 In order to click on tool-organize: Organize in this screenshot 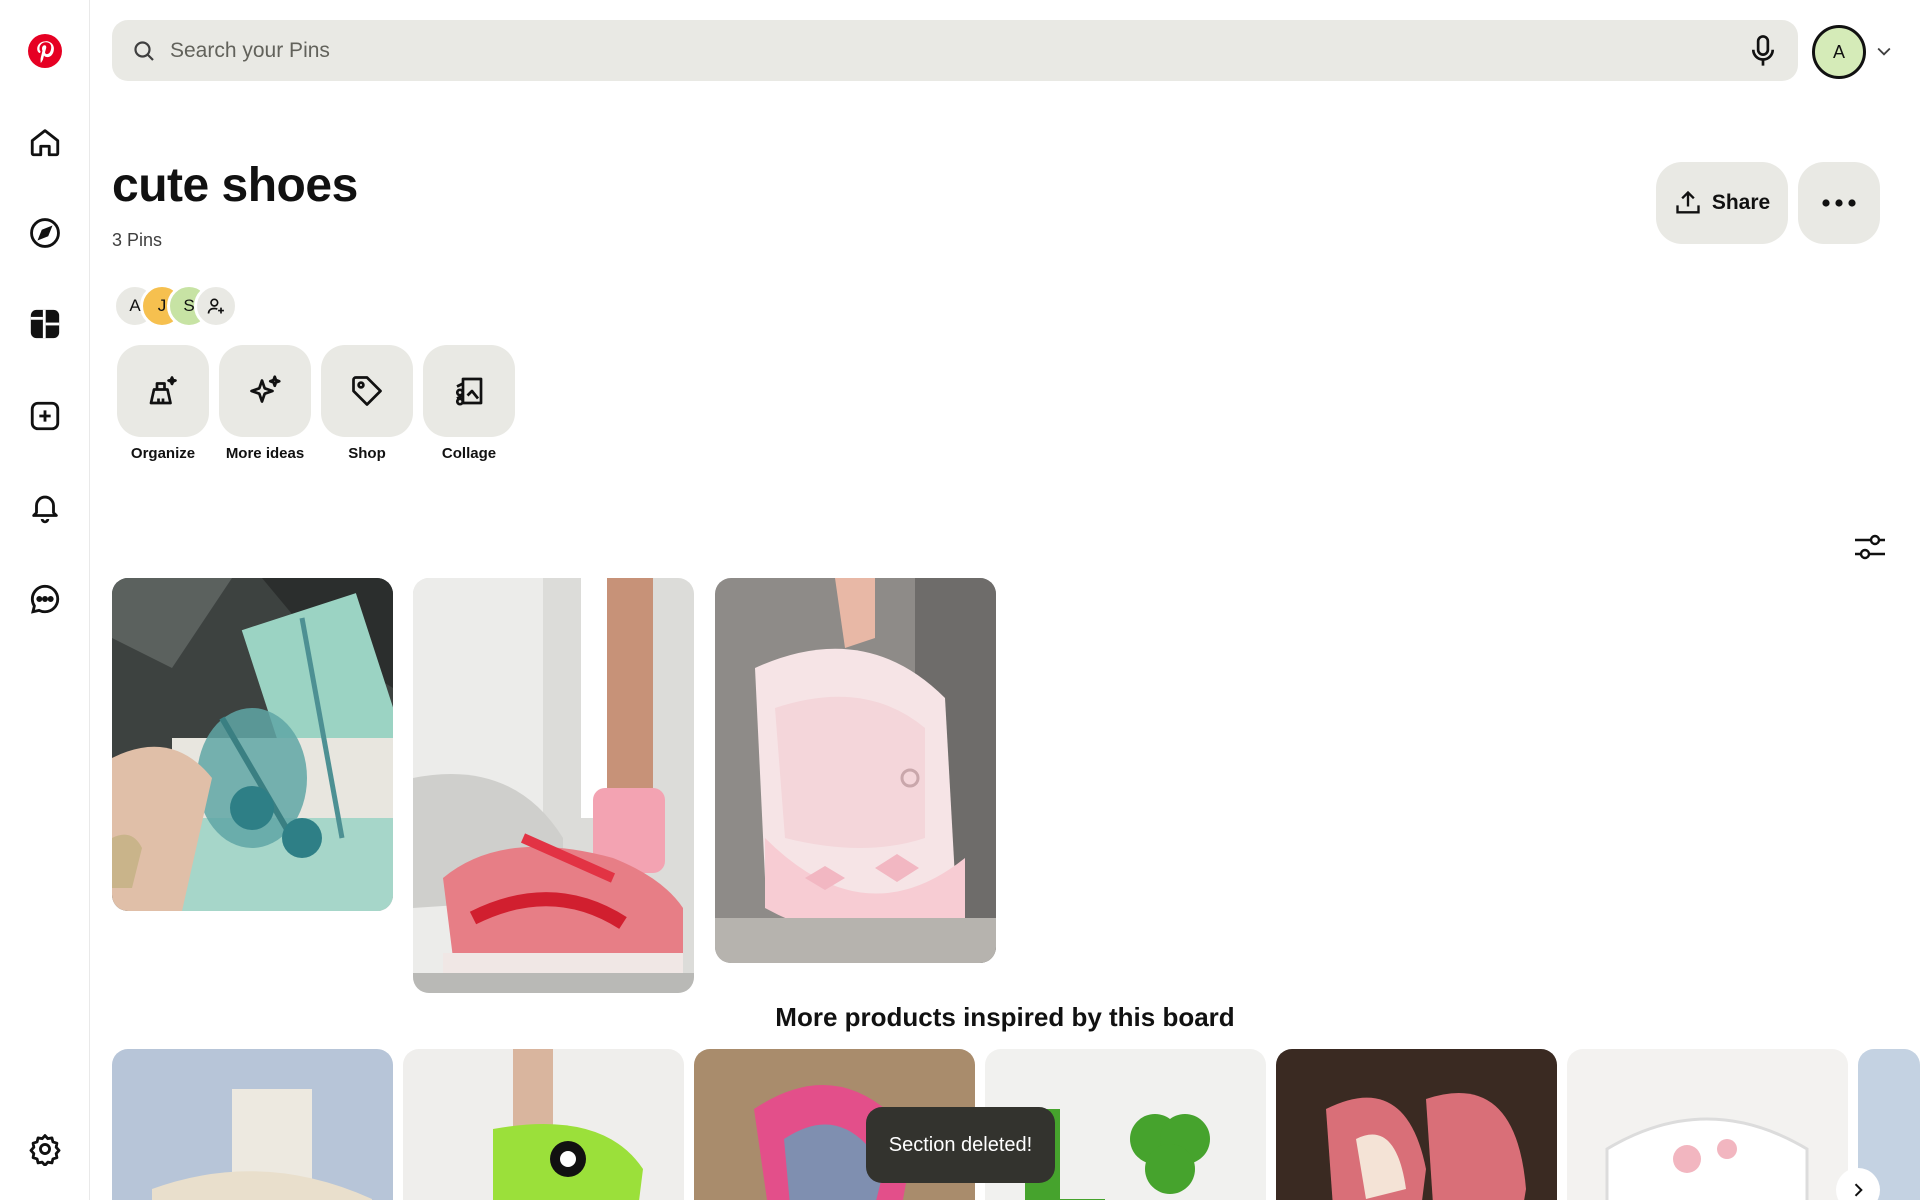, I will do `click(163, 403)`.